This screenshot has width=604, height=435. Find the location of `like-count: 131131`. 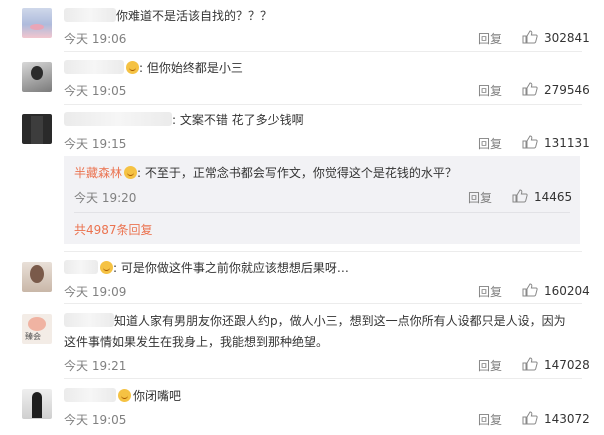

like-count: 131131 is located at coordinates (567, 143).